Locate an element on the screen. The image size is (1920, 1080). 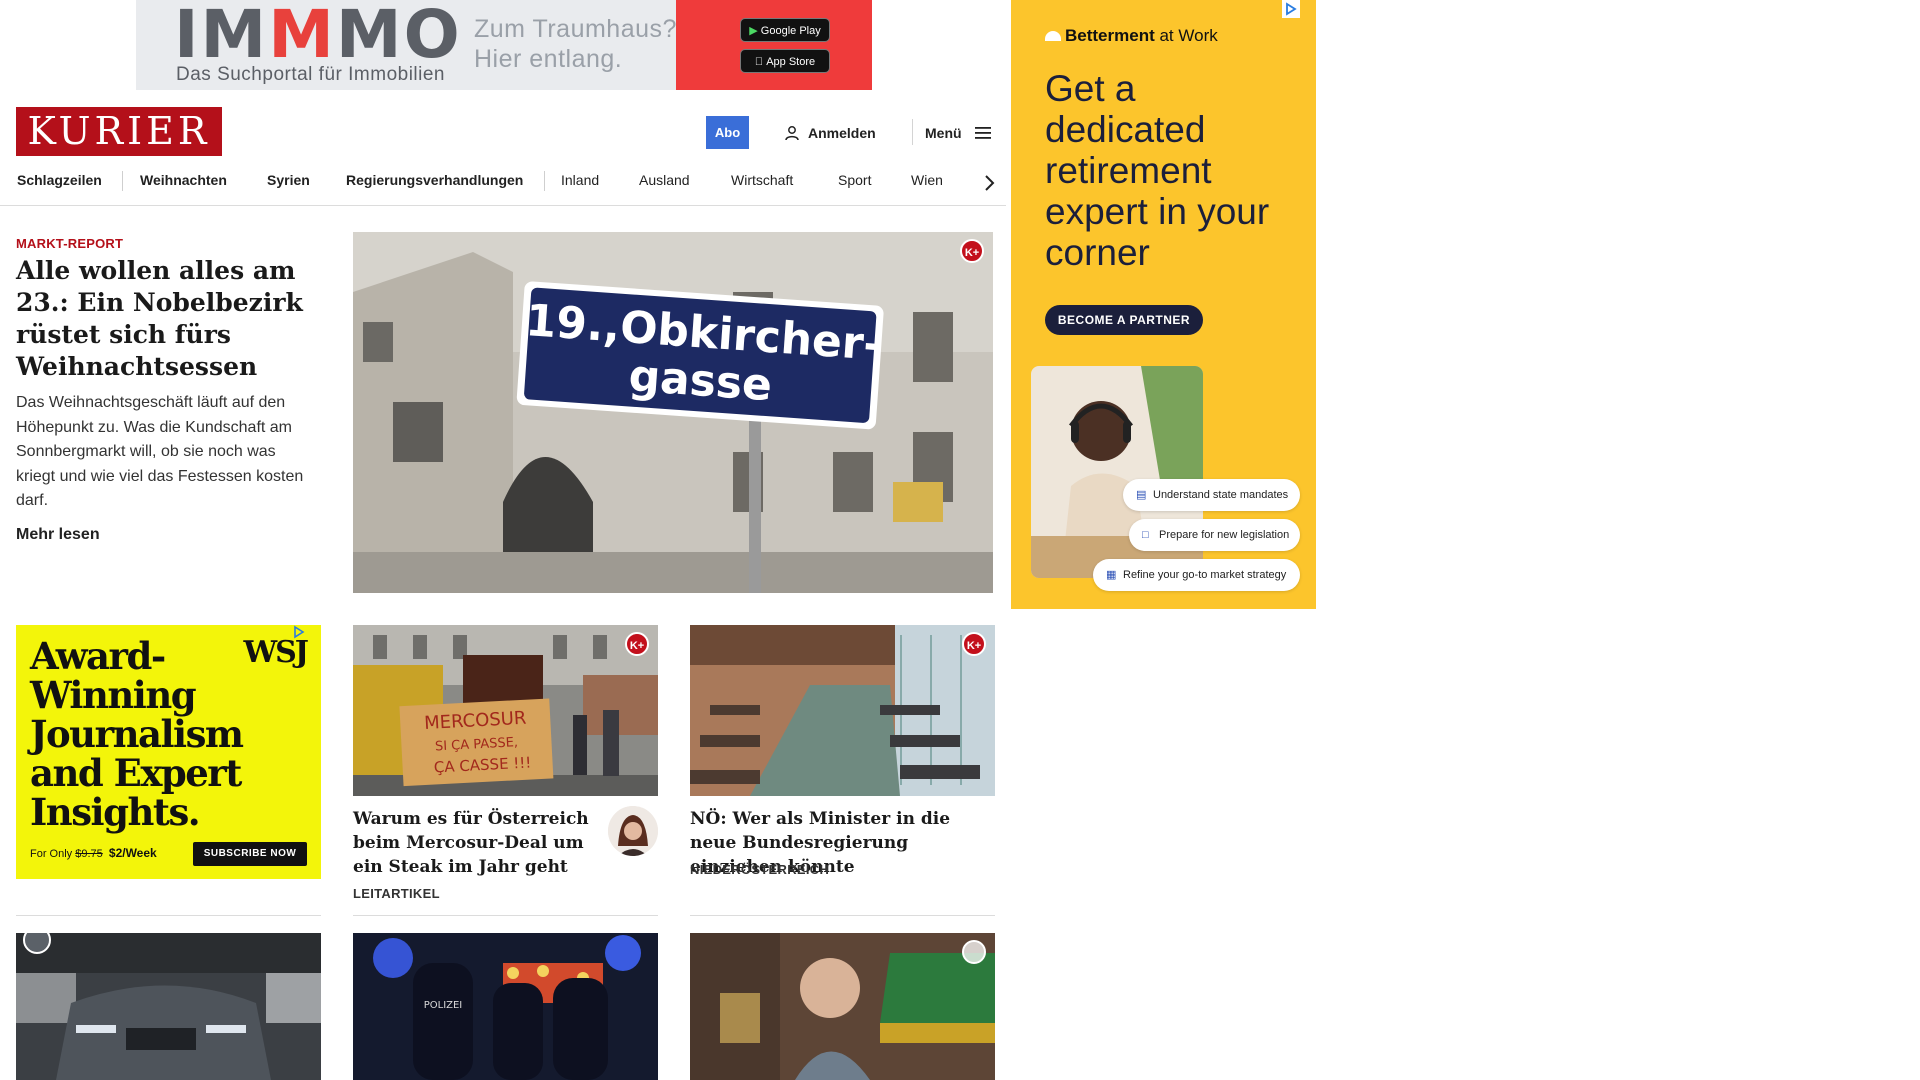
nav-item-syrien: Syrien is located at coordinates (288, 180).